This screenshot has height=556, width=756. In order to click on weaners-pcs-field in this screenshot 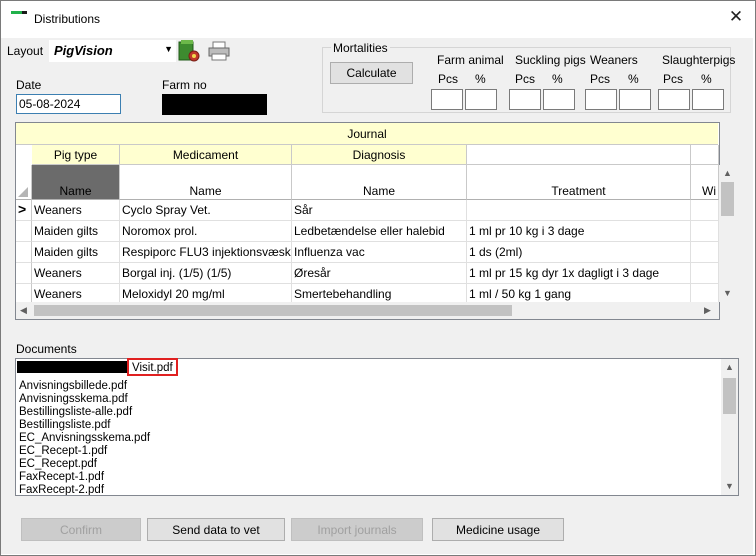, I will do `click(601, 99)`.